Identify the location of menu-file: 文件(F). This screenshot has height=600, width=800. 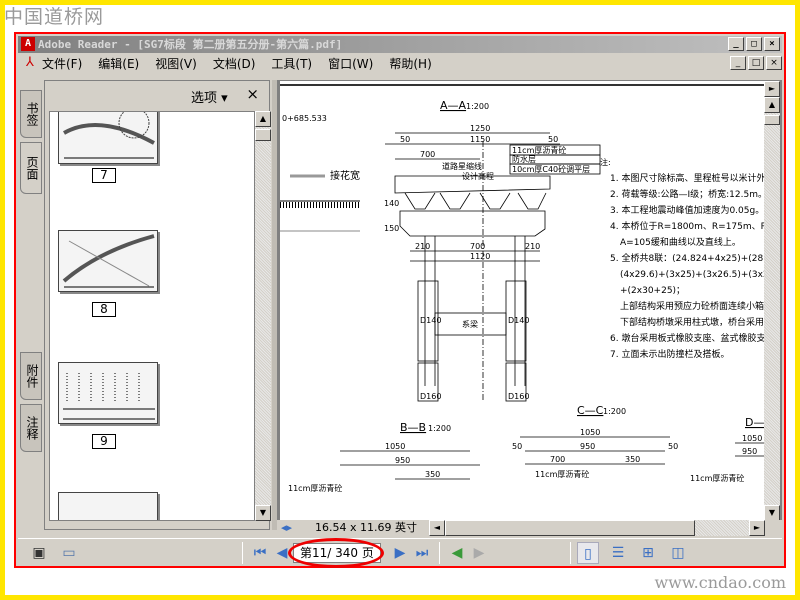
(62, 63).